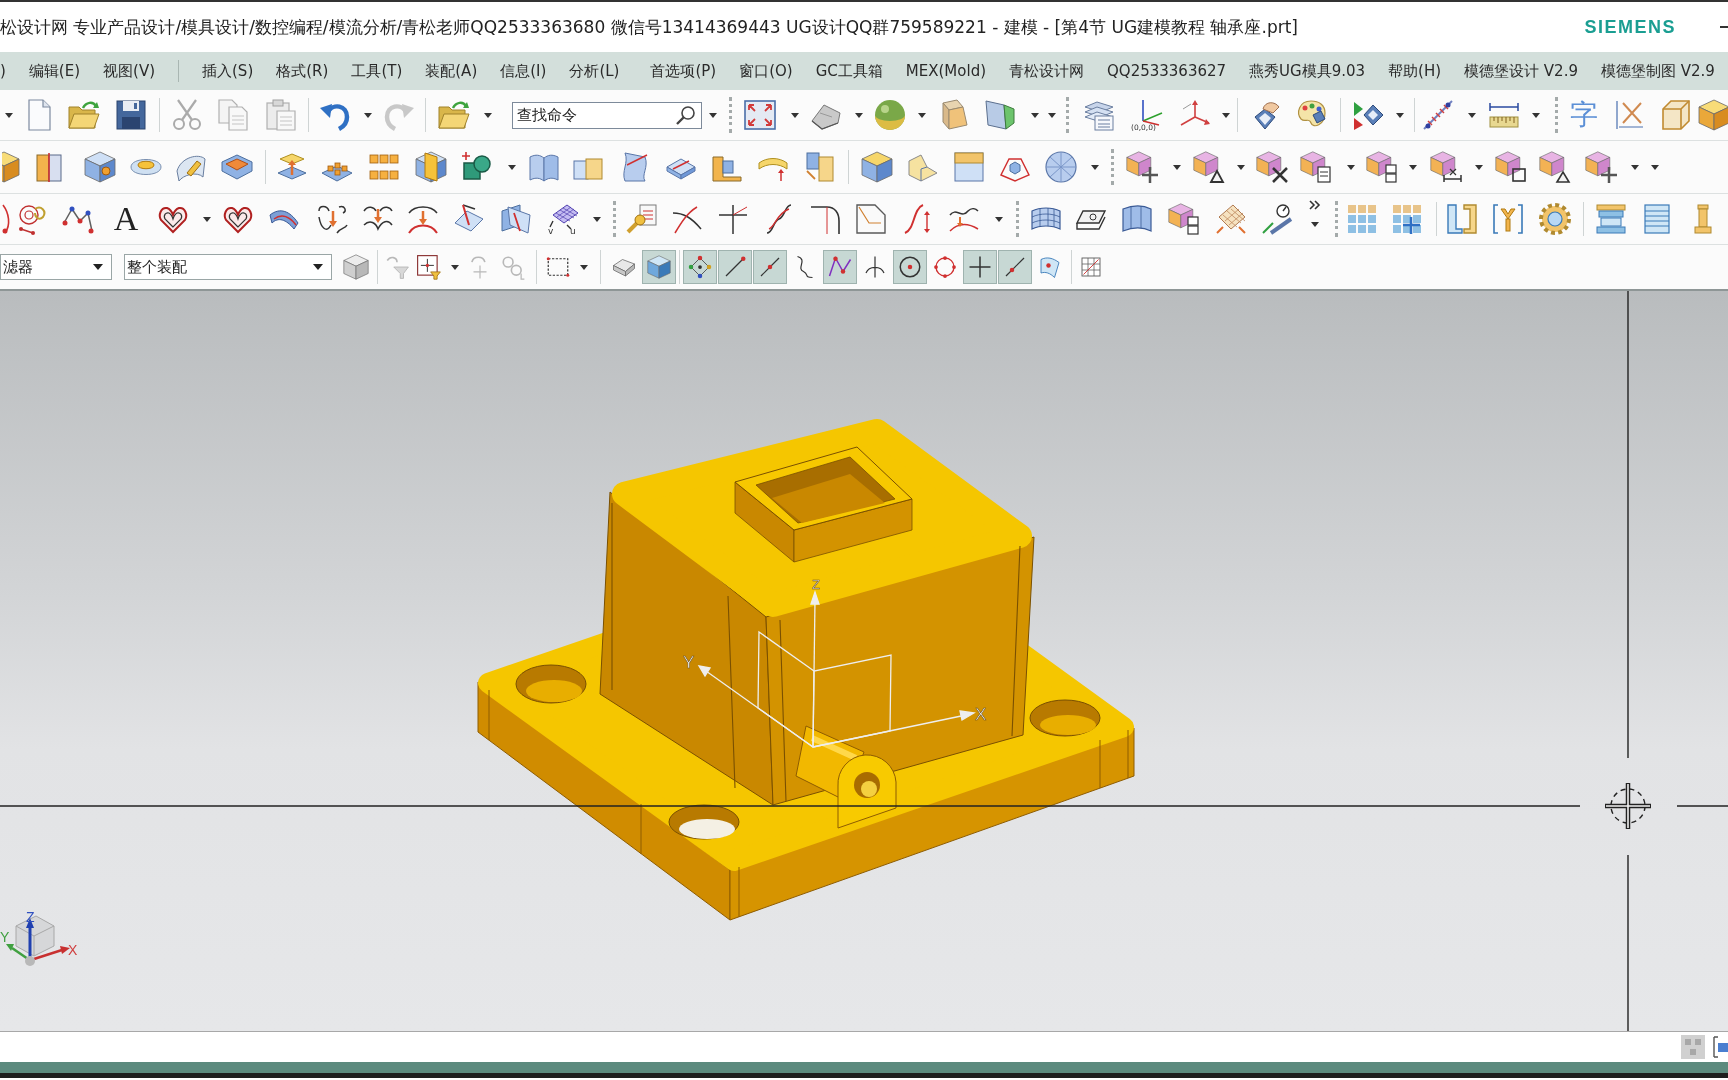  Describe the element at coordinates (384, 167) in the screenshot. I see `cube-grid-icon` at that location.